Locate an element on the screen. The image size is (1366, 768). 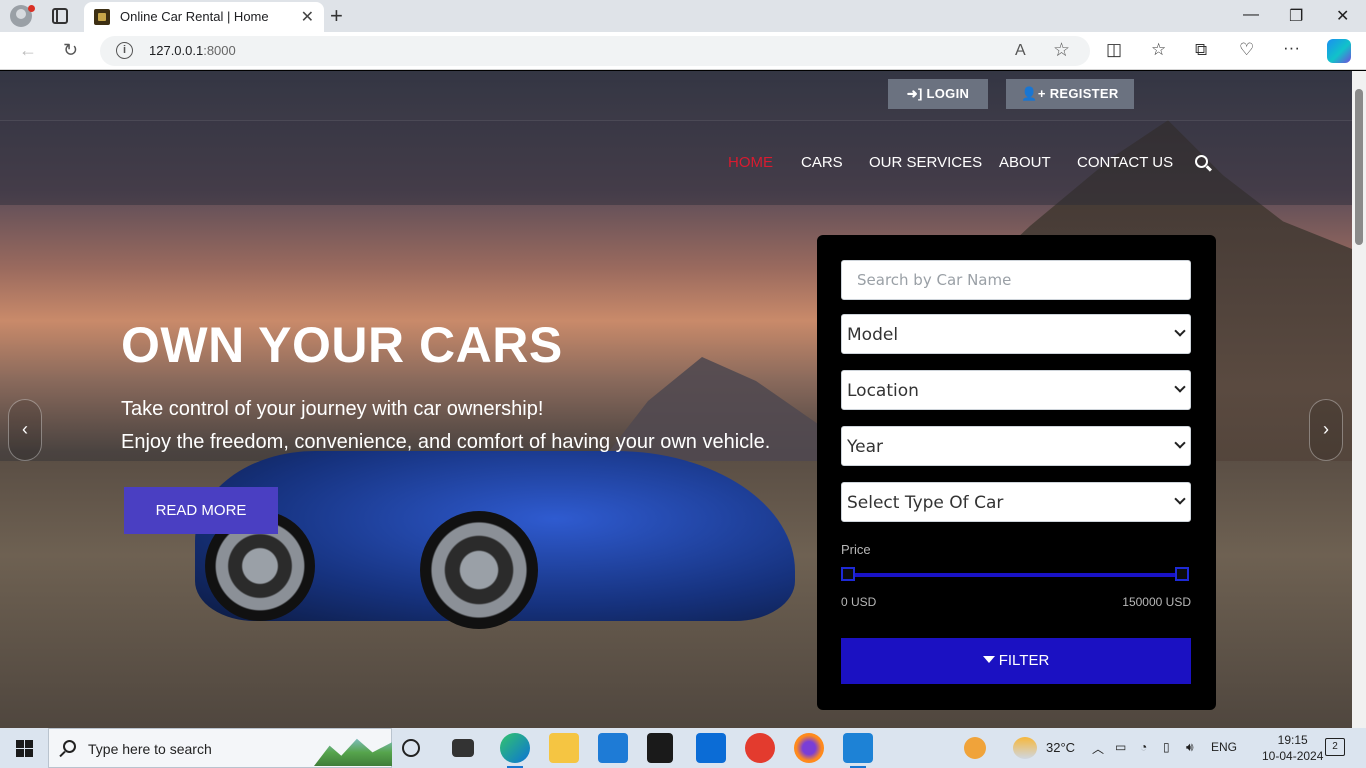
cortana-icon is located at coordinates (411, 748).